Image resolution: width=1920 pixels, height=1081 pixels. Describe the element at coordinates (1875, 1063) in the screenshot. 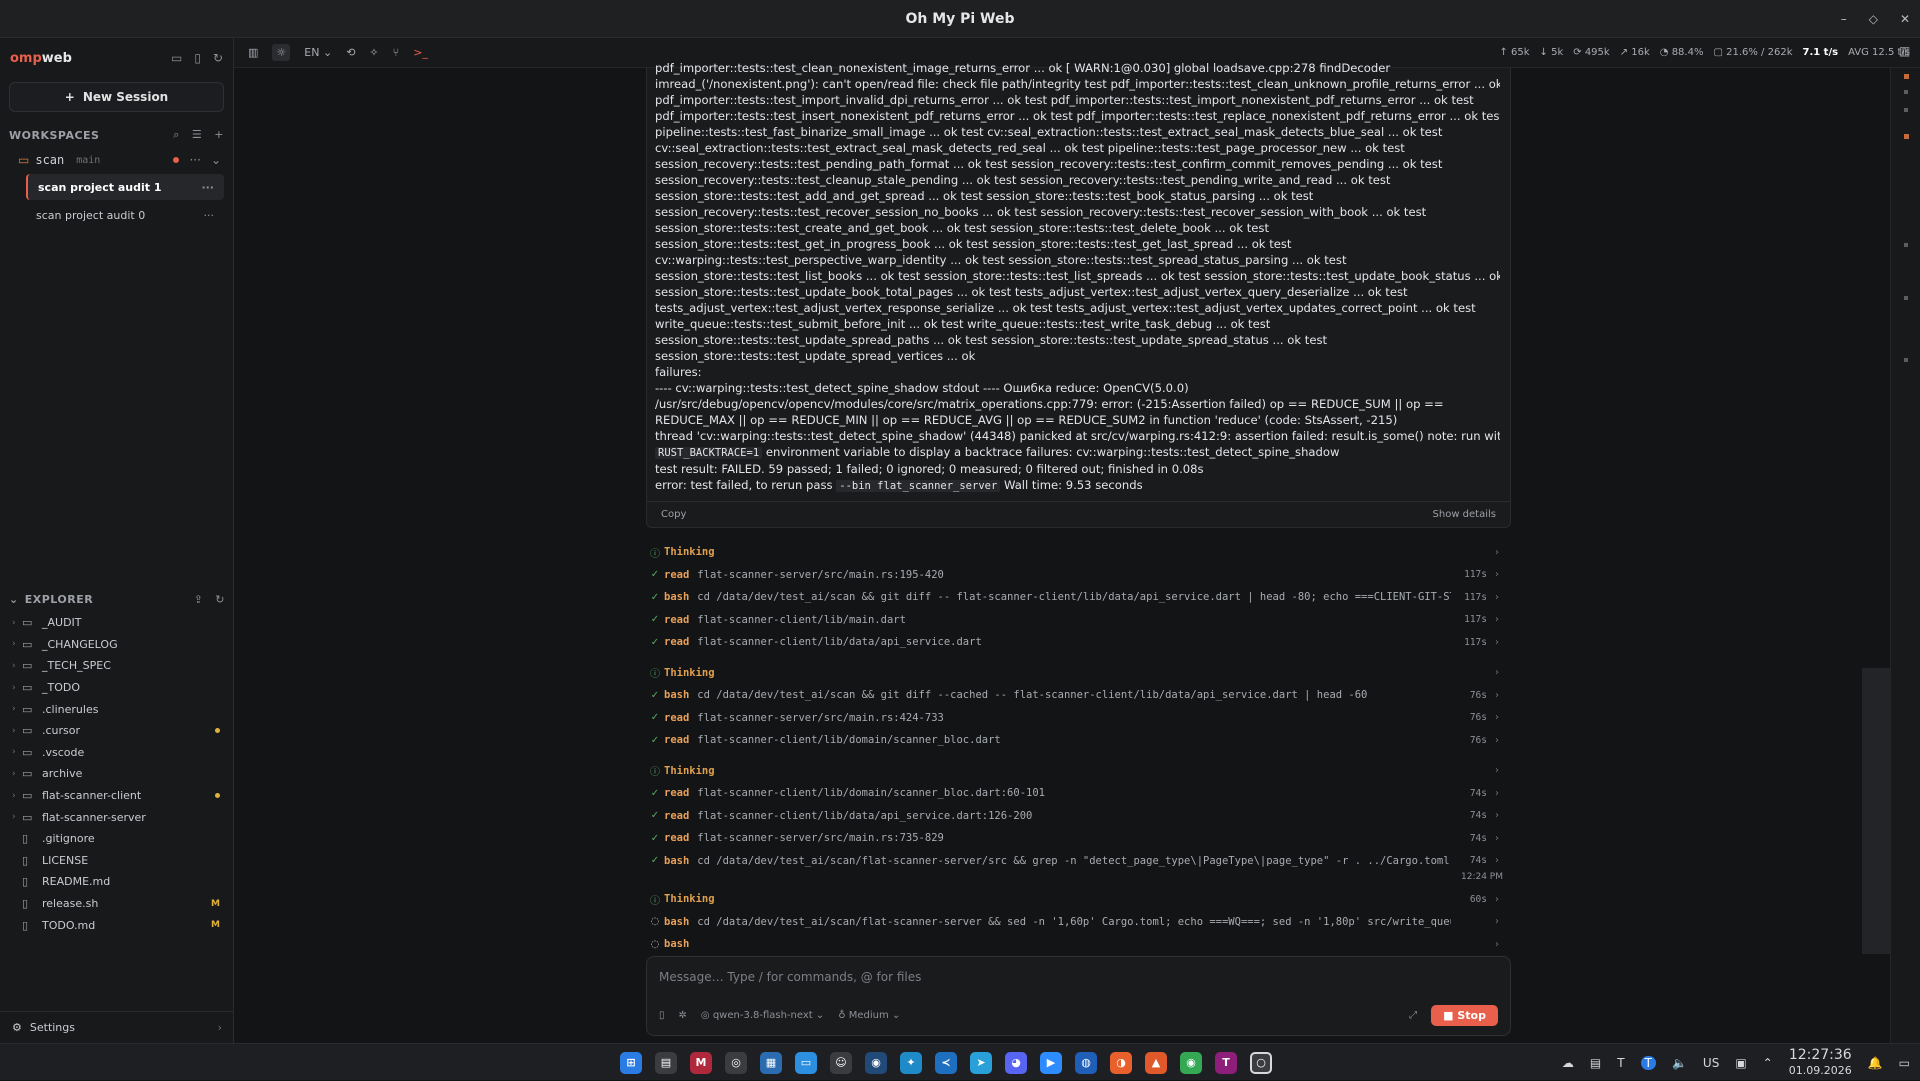

I see `notifications-icon: 🔔` at that location.